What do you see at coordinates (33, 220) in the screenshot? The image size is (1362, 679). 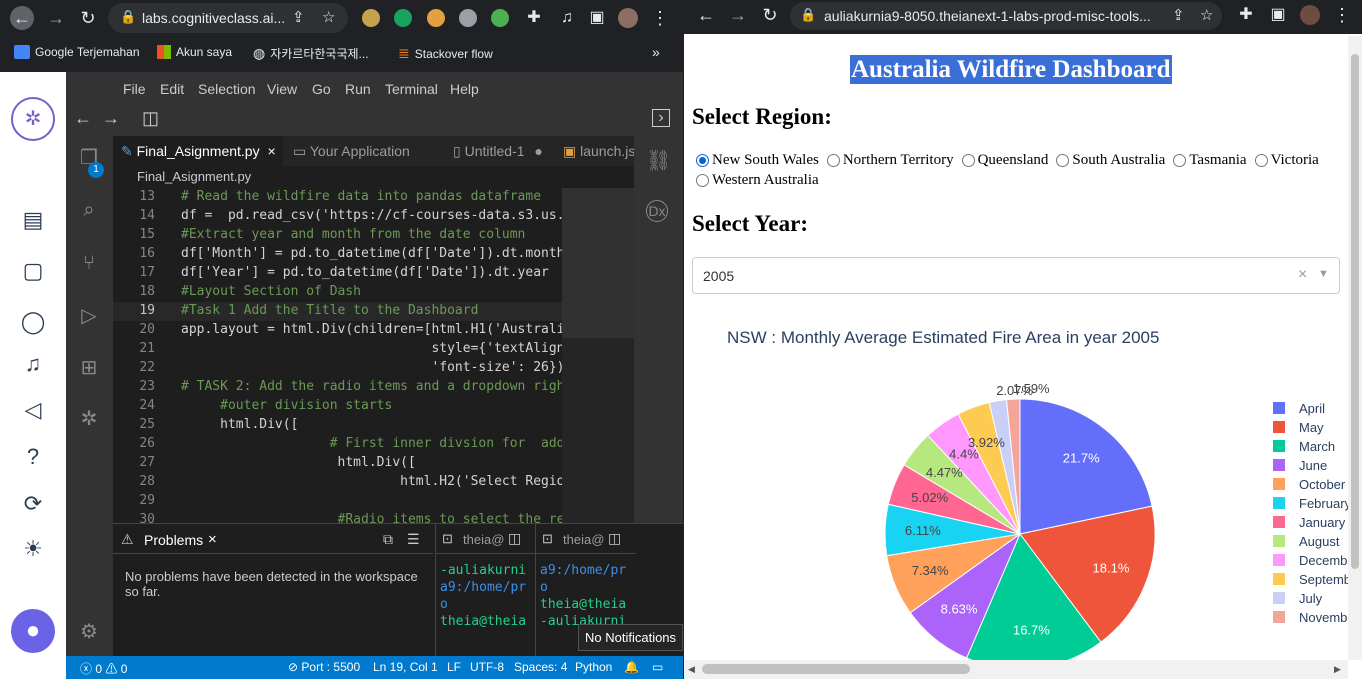 I see `document-icon: ▤` at bounding box center [33, 220].